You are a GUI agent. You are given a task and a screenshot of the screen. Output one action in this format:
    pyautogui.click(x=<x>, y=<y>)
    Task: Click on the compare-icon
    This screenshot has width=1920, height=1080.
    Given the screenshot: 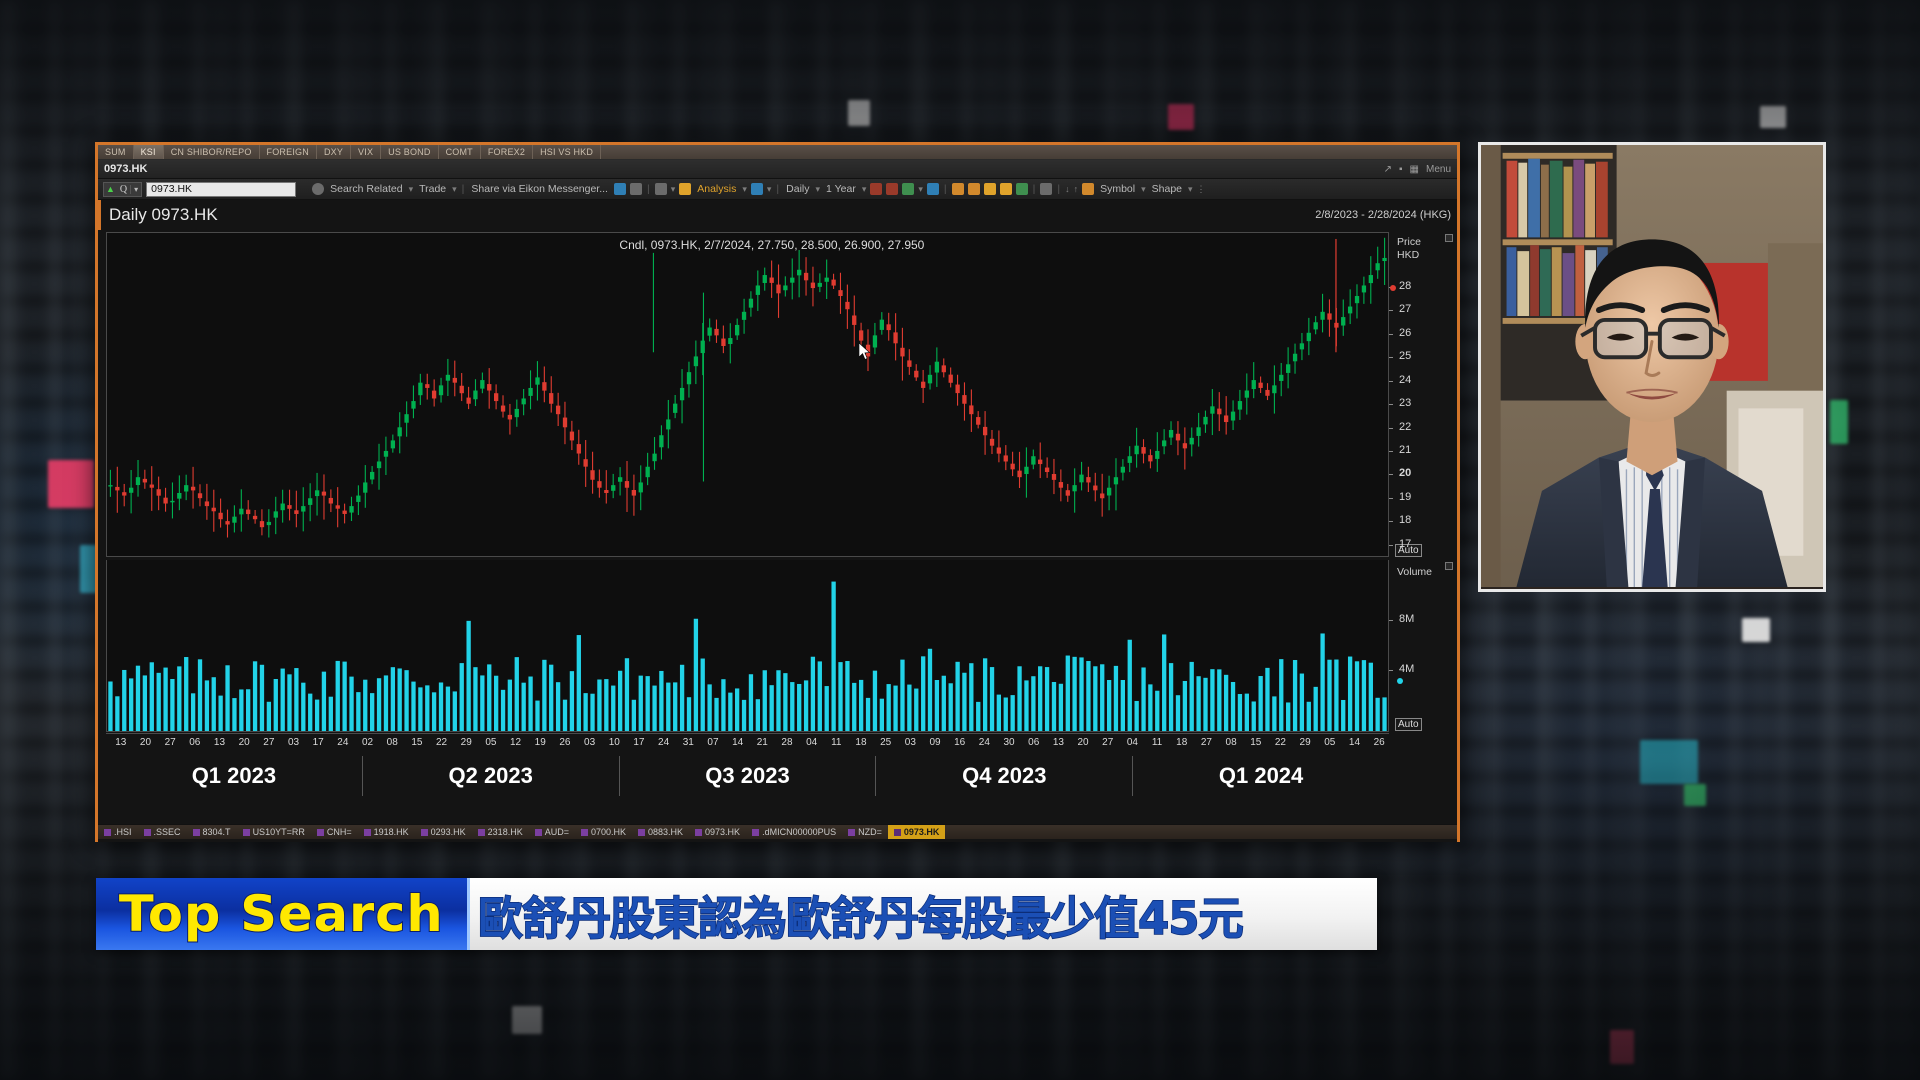 What is the action you would take?
    pyautogui.click(x=957, y=189)
    